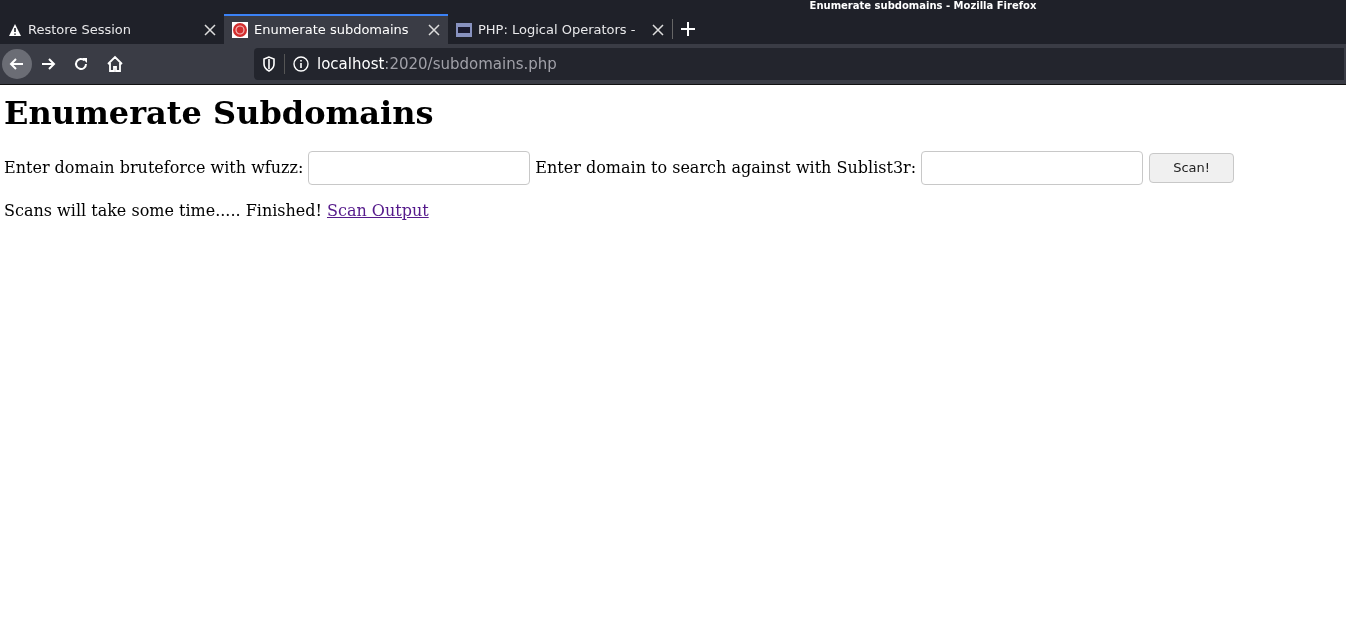  I want to click on address-bar: localhost:2020/subdomains.php, so click(799, 64).